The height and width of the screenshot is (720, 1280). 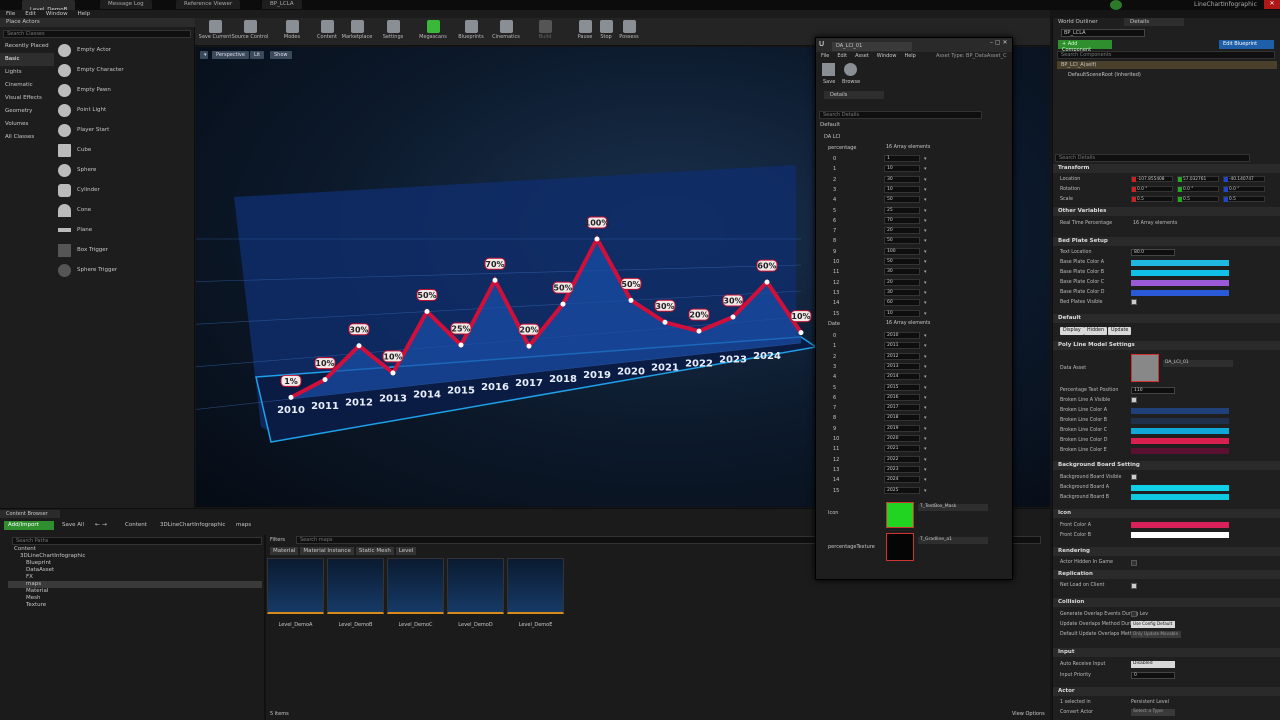 What do you see at coordinates (30, 14) in the screenshot?
I see `menu-edit: Edit` at bounding box center [30, 14].